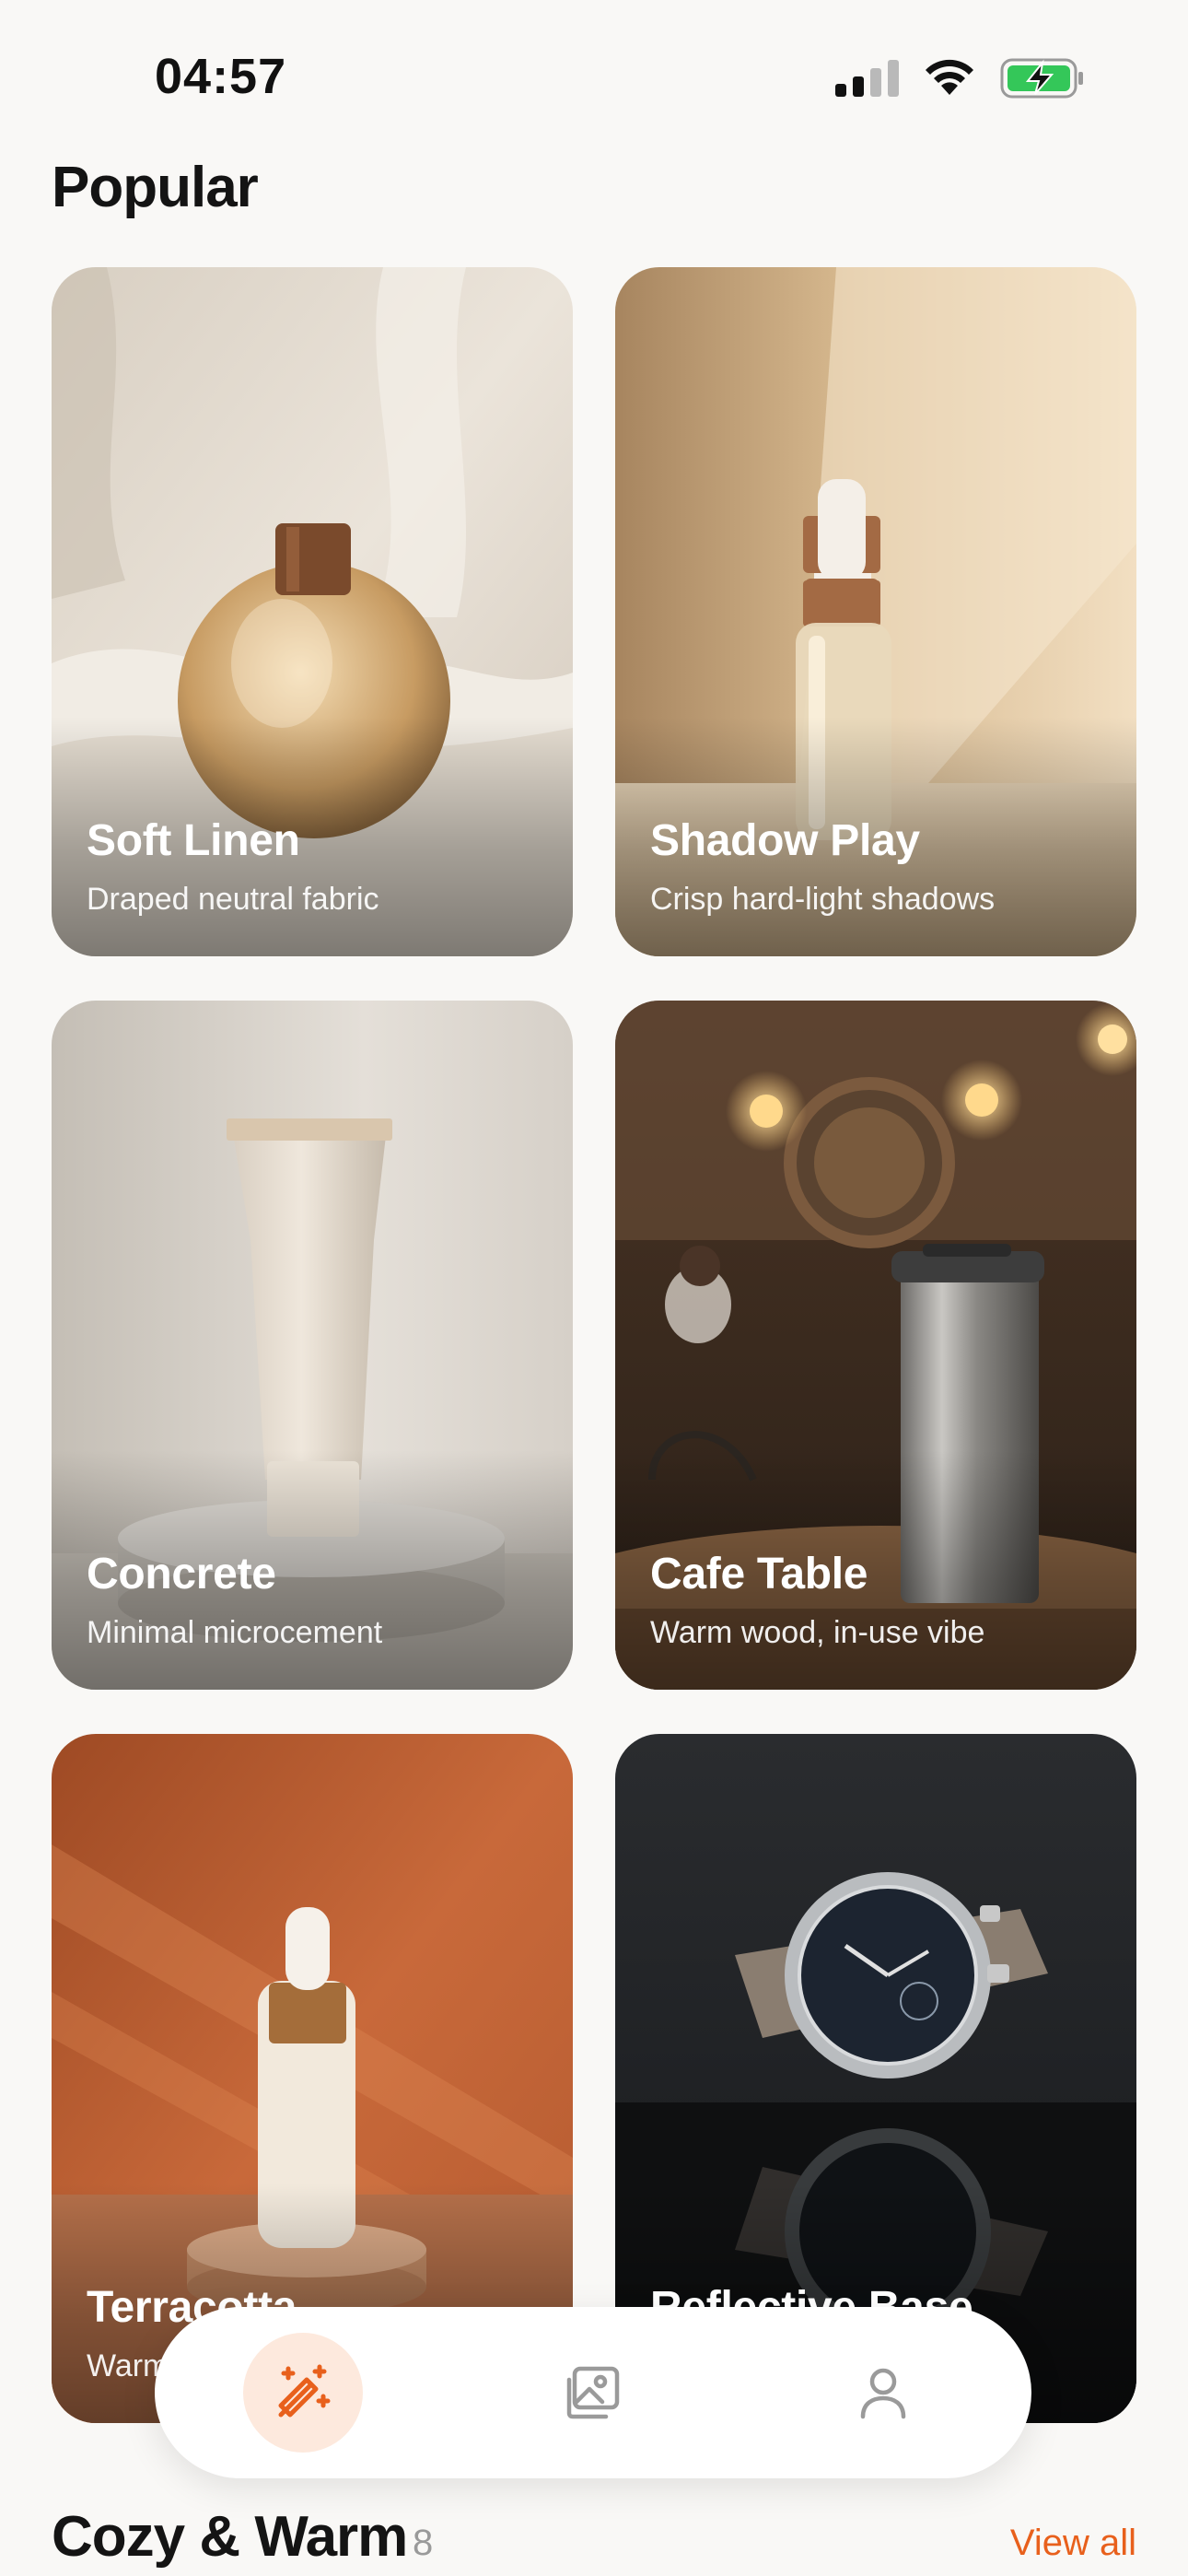 The height and width of the screenshot is (2576, 1188). Describe the element at coordinates (949, 77) in the screenshot. I see `wifi-icon` at that location.